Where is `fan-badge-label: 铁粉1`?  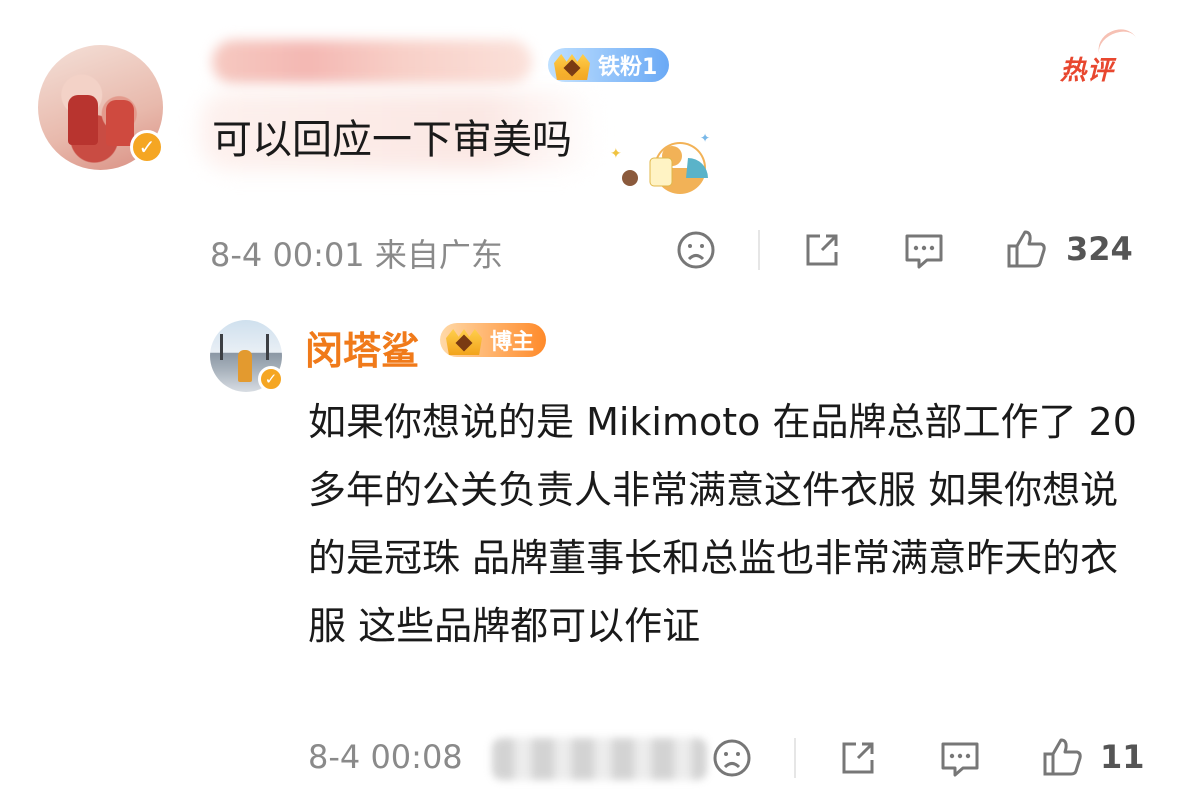
fan-badge-label: 铁粉1 is located at coordinates (628, 67).